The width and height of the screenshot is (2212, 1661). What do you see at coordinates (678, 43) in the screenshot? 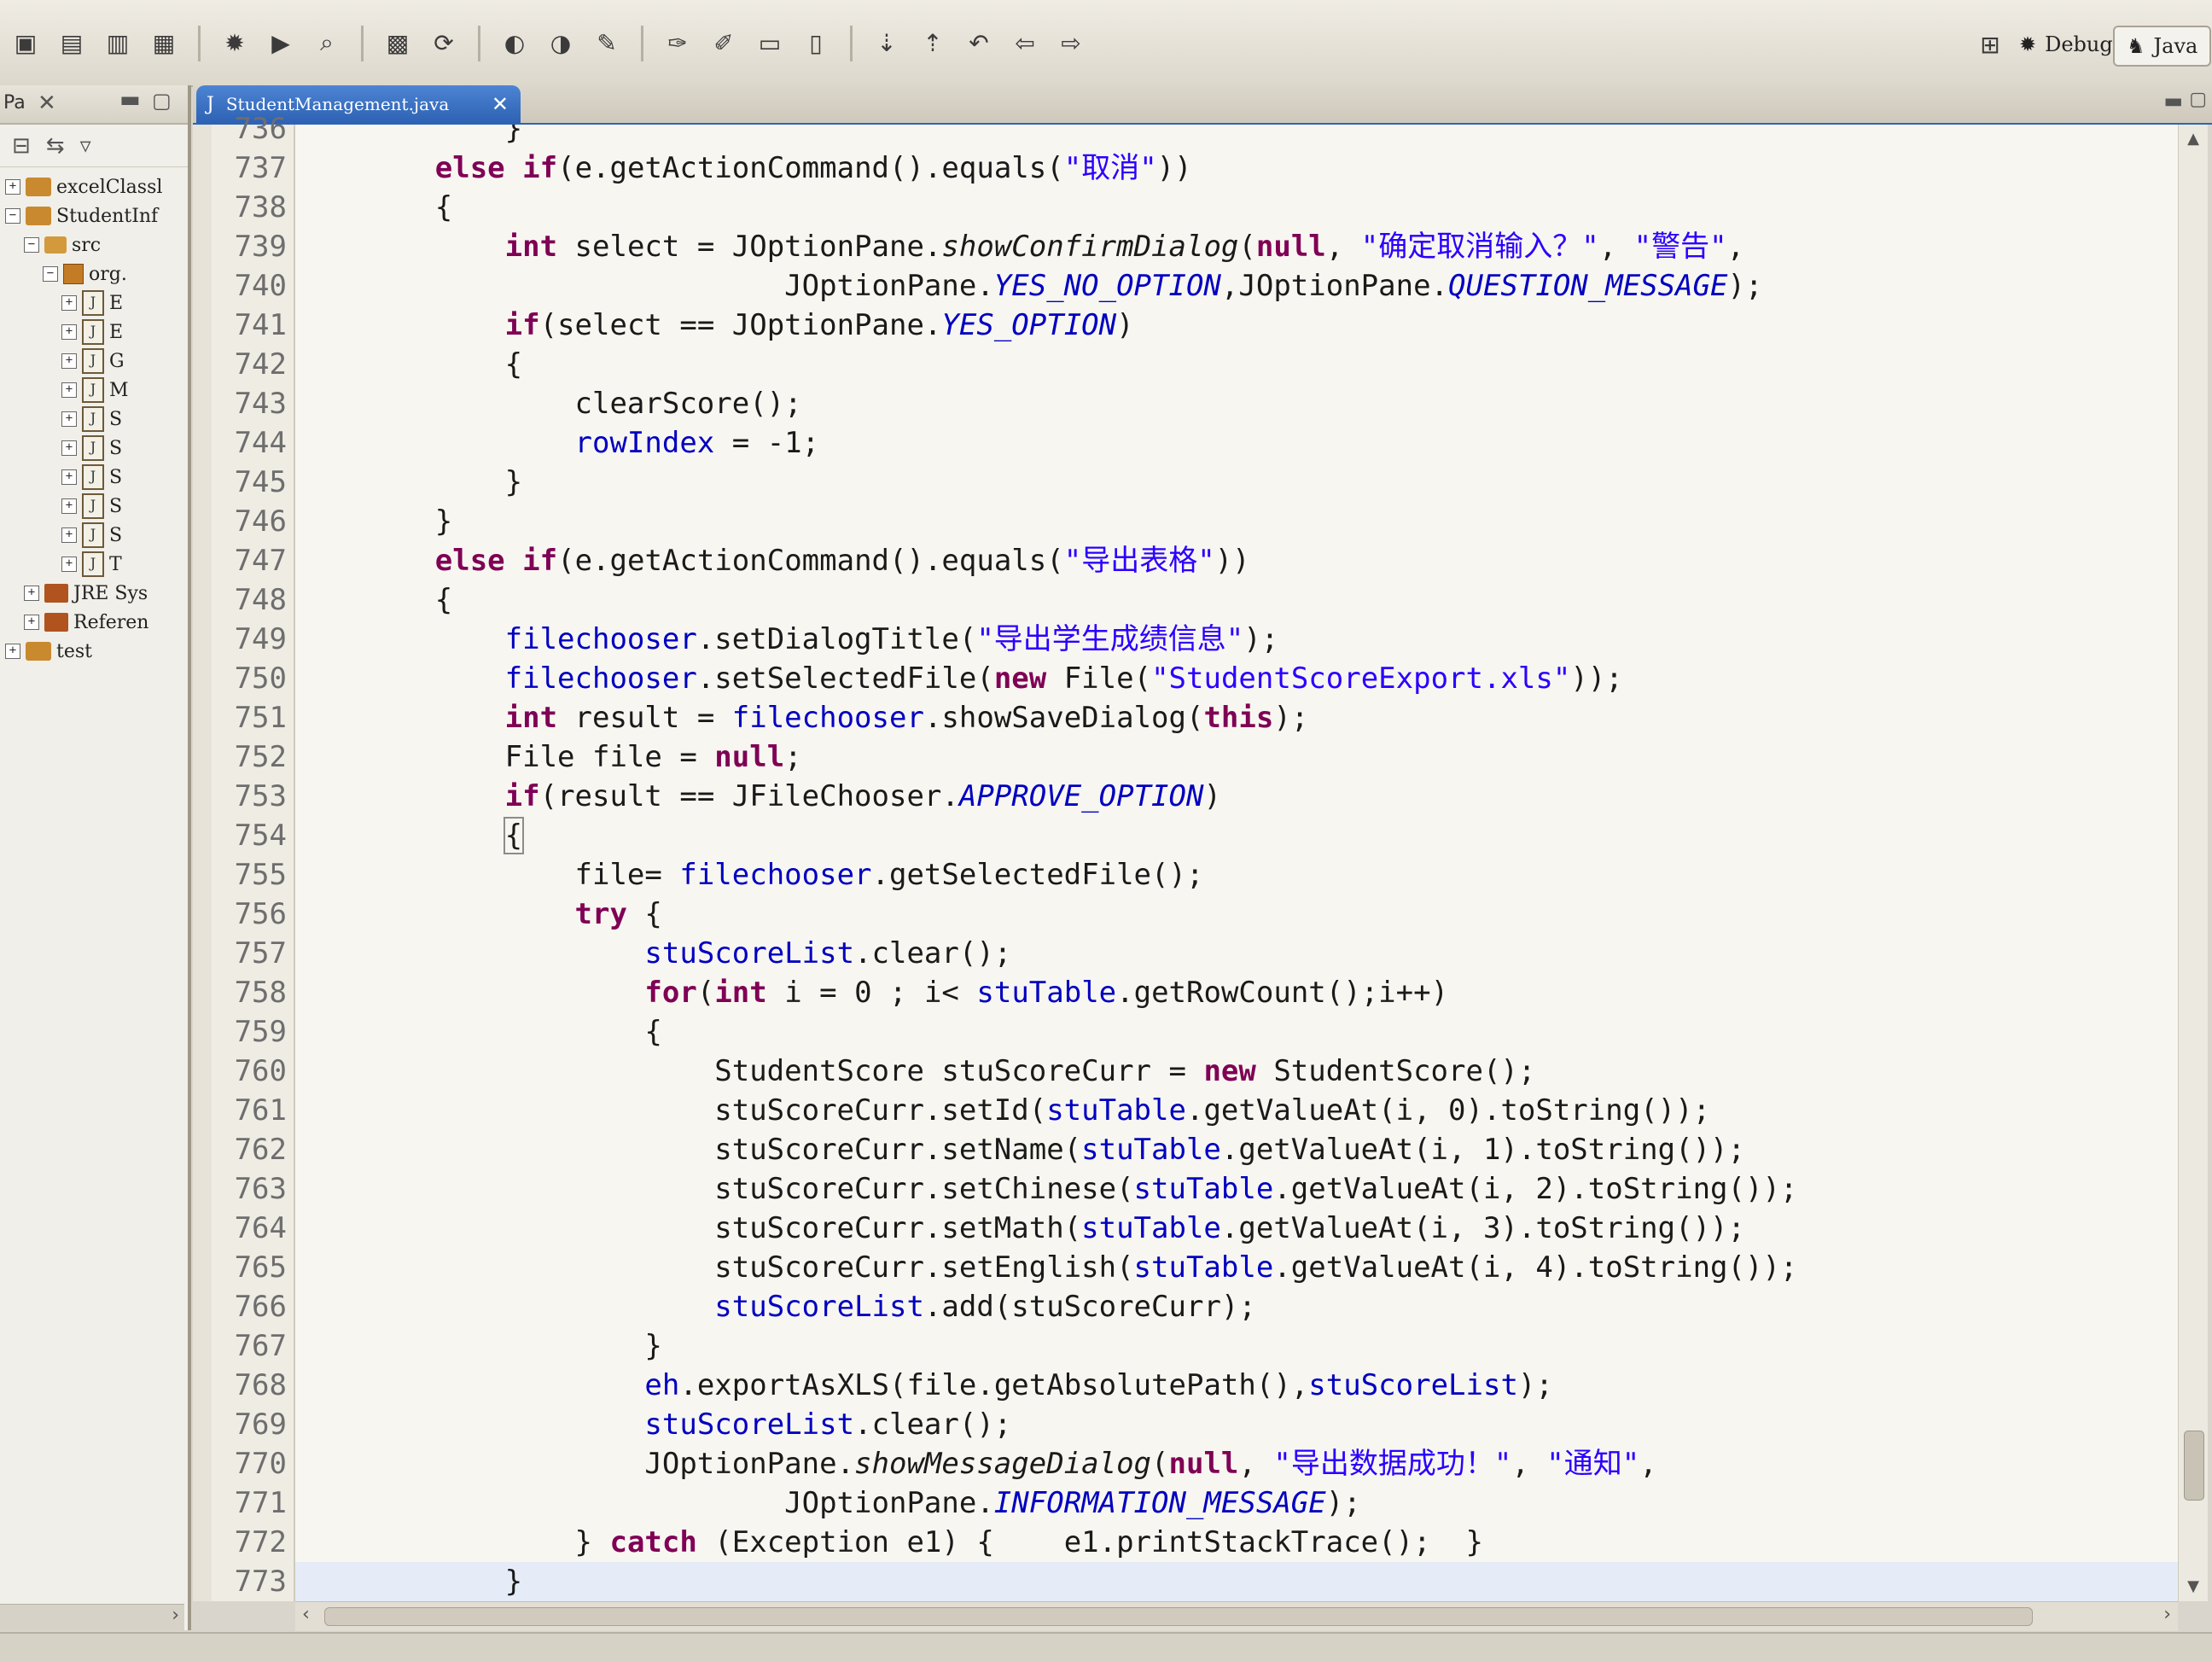
I see `annotation-icon: ✑` at bounding box center [678, 43].